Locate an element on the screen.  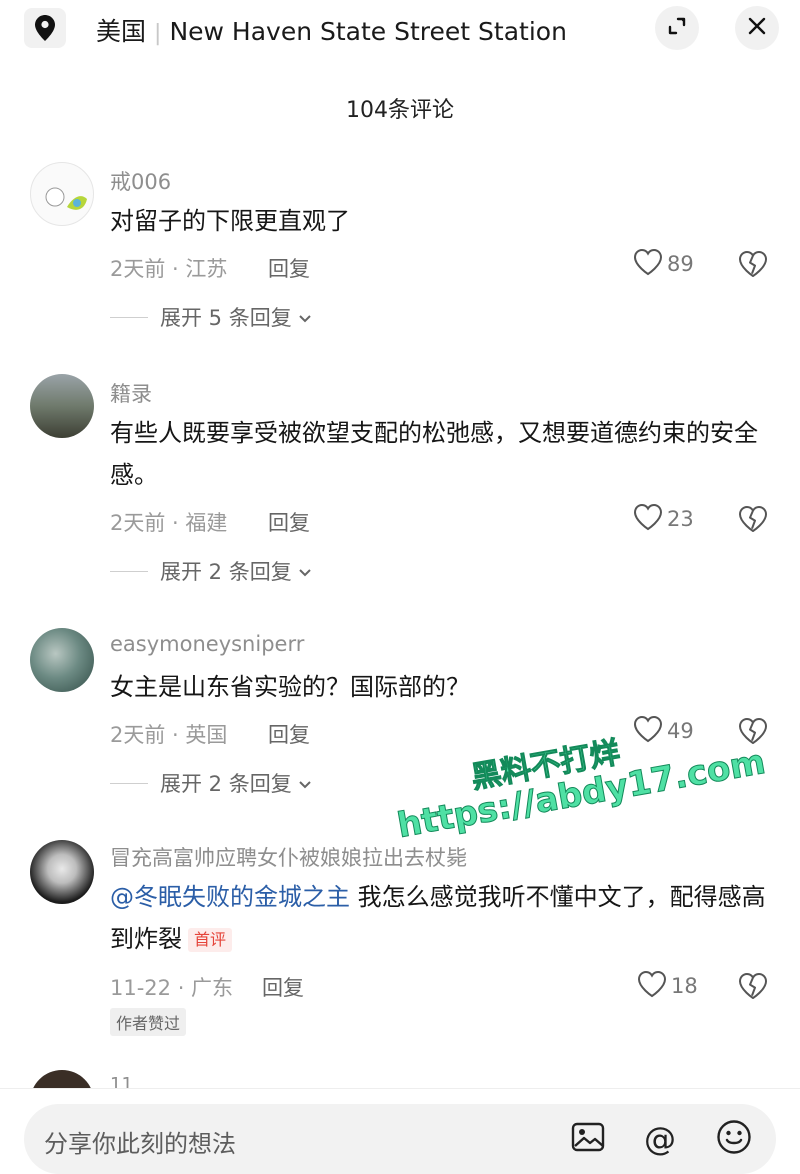
image-icon is located at coordinates (588, 1139).